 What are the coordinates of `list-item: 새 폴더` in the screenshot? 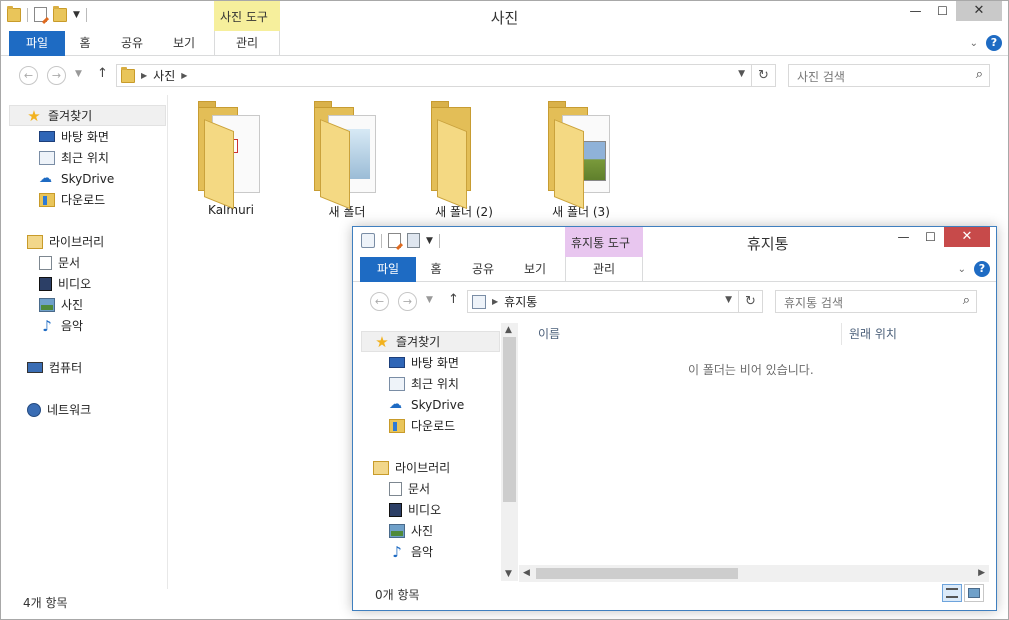 It's located at (347, 160).